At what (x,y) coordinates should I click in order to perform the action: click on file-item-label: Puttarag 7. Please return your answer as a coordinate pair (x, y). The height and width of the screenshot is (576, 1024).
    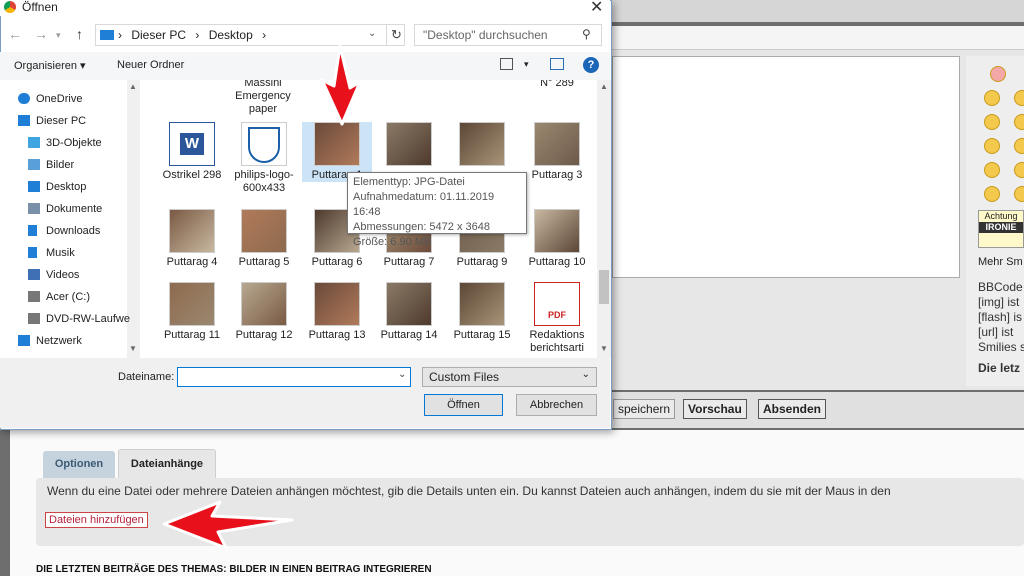
    Looking at the image, I should click on (409, 262).